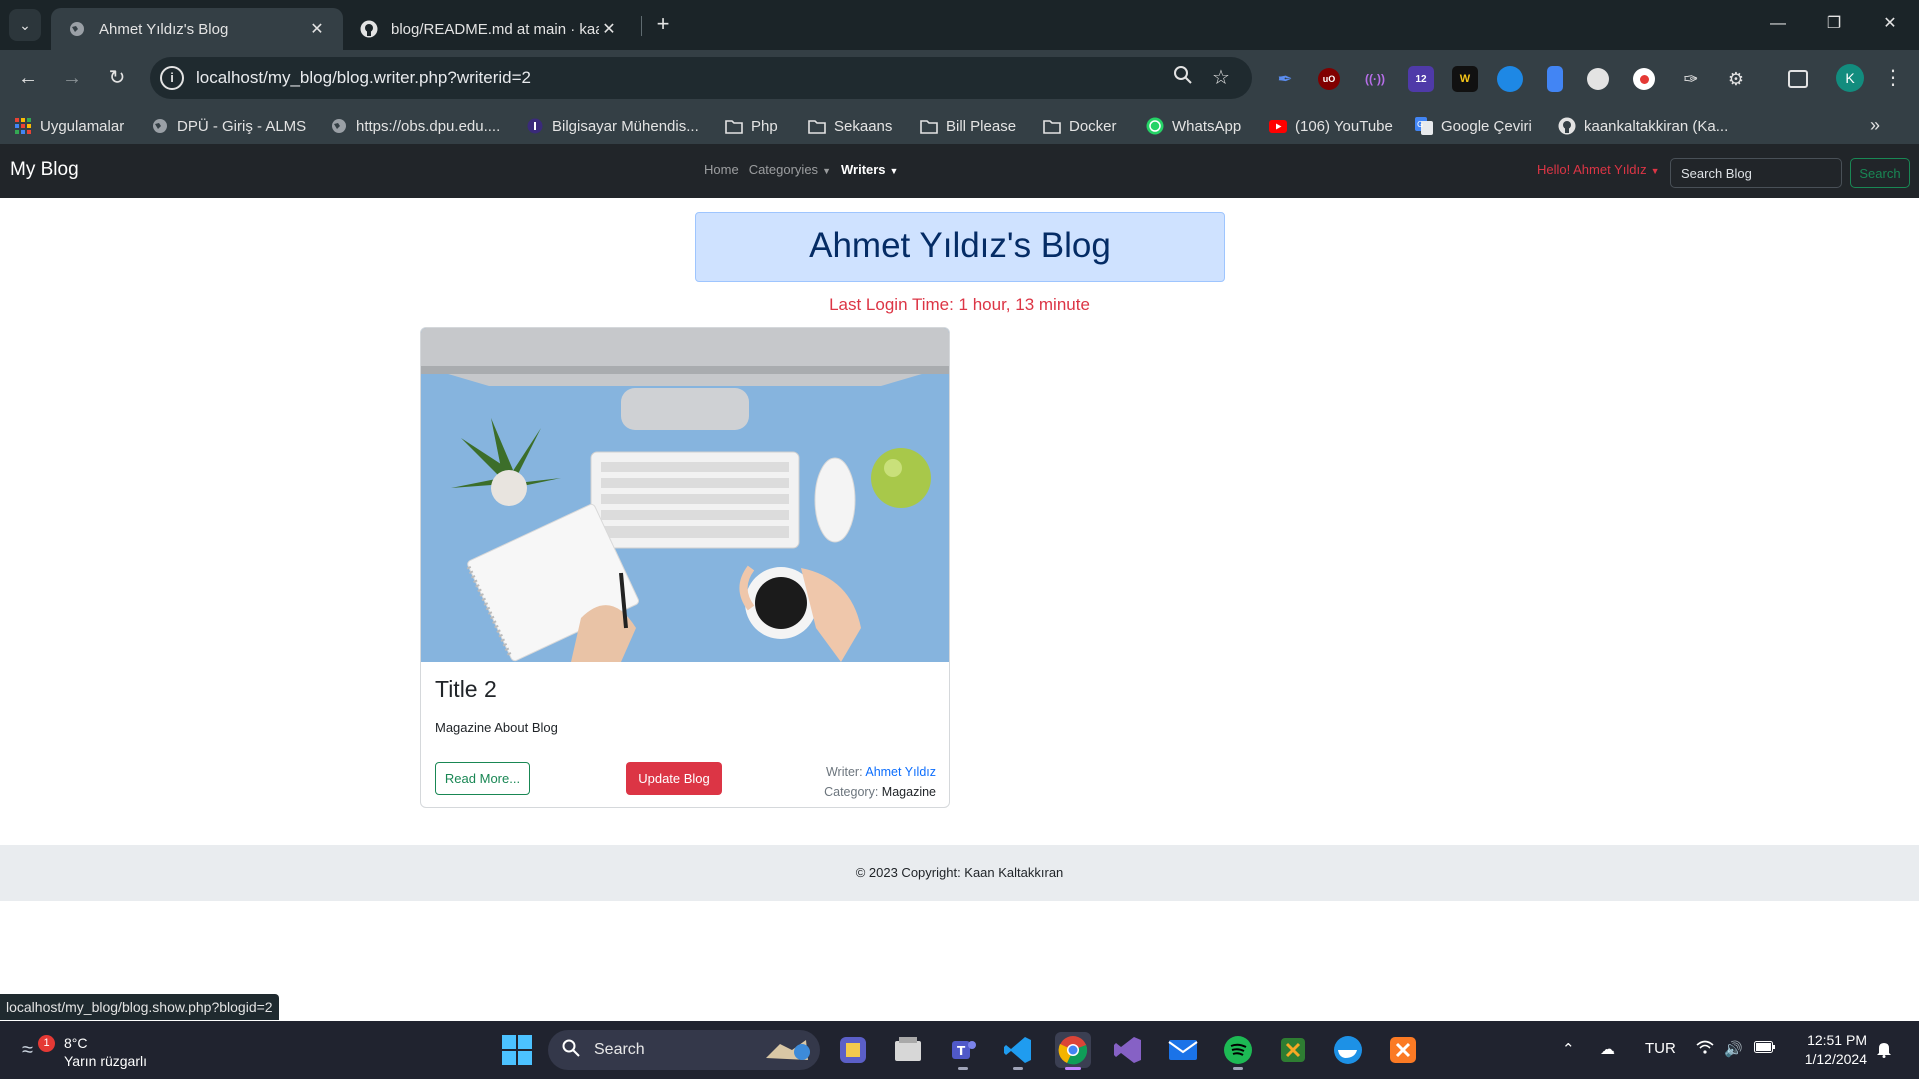 The image size is (1919, 1079). I want to click on bookmark-item: Docker, so click(1080, 126).